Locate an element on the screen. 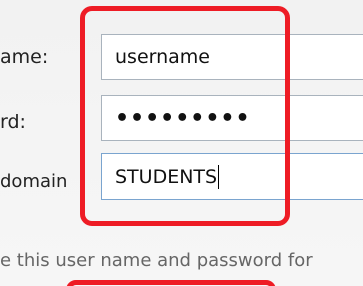 Image resolution: width=363 pixels, height=286 pixels. remember-credentials-text: e this user name and password for is located at coordinates (156, 260).